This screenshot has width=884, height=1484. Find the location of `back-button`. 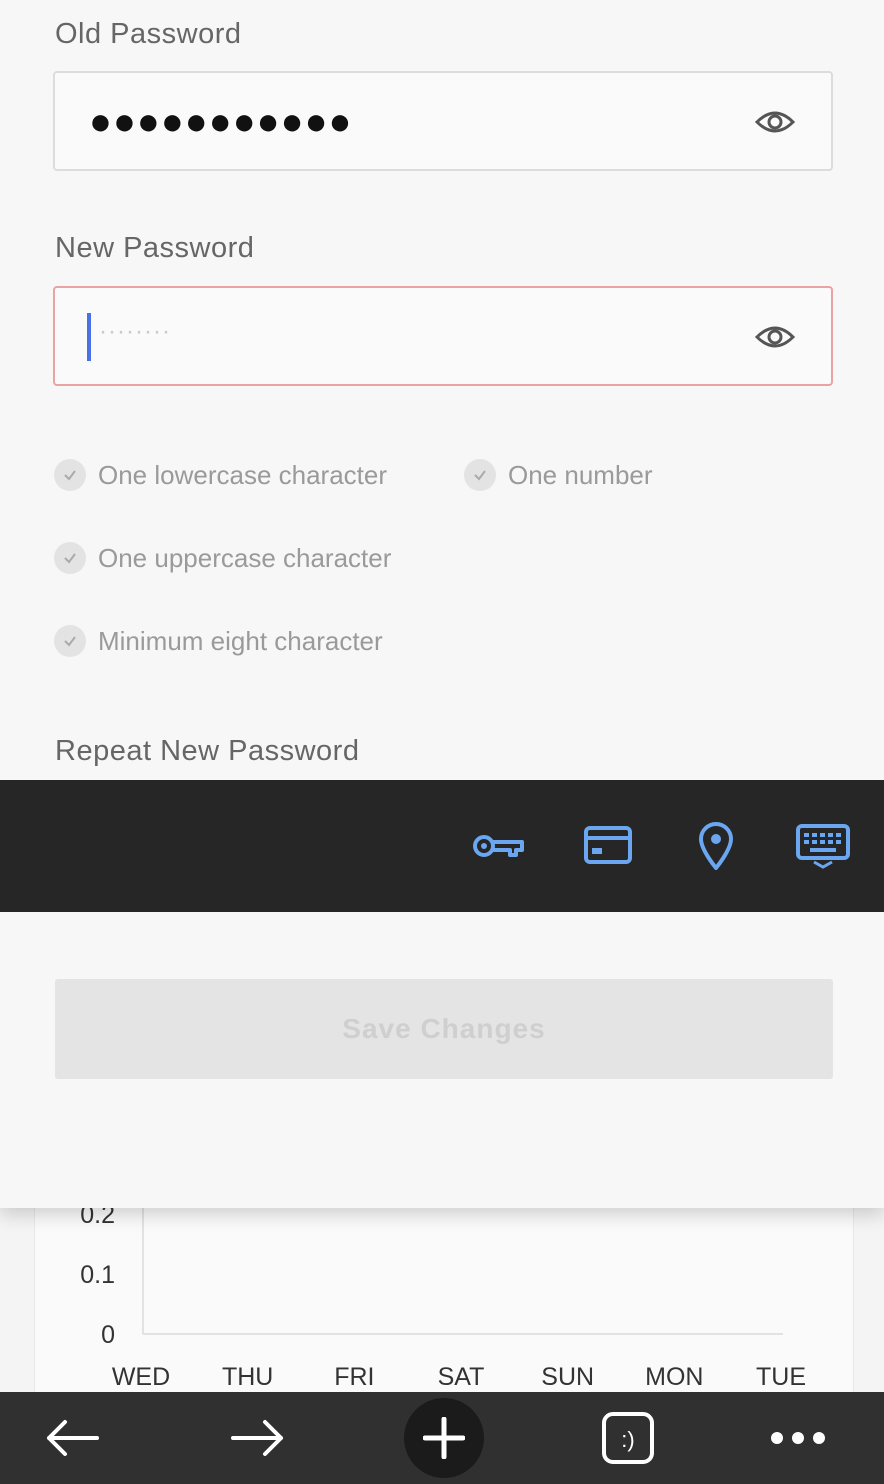

back-button is located at coordinates (72, 1438).